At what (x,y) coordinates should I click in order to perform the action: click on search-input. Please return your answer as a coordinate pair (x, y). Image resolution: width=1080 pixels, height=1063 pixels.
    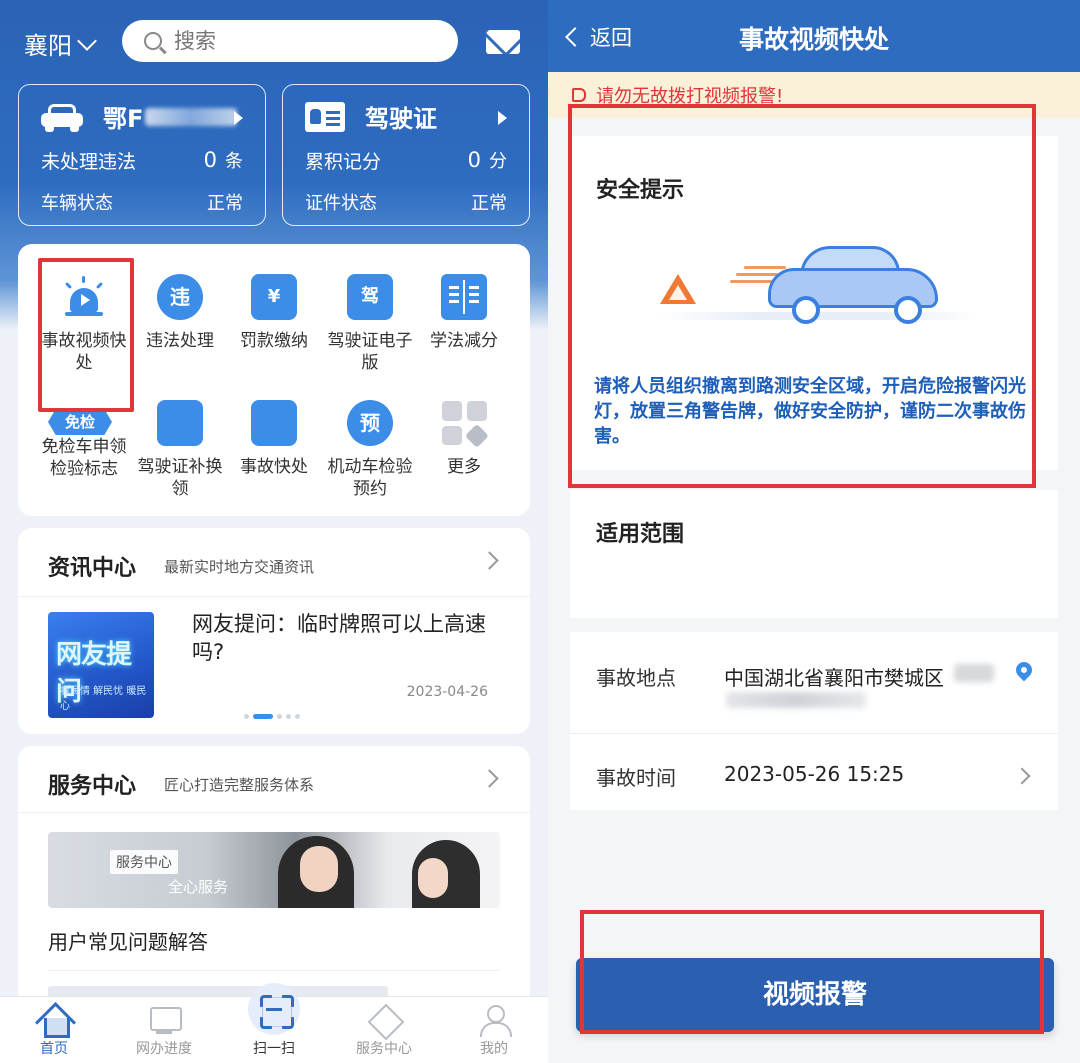
    Looking at the image, I should click on (294, 41).